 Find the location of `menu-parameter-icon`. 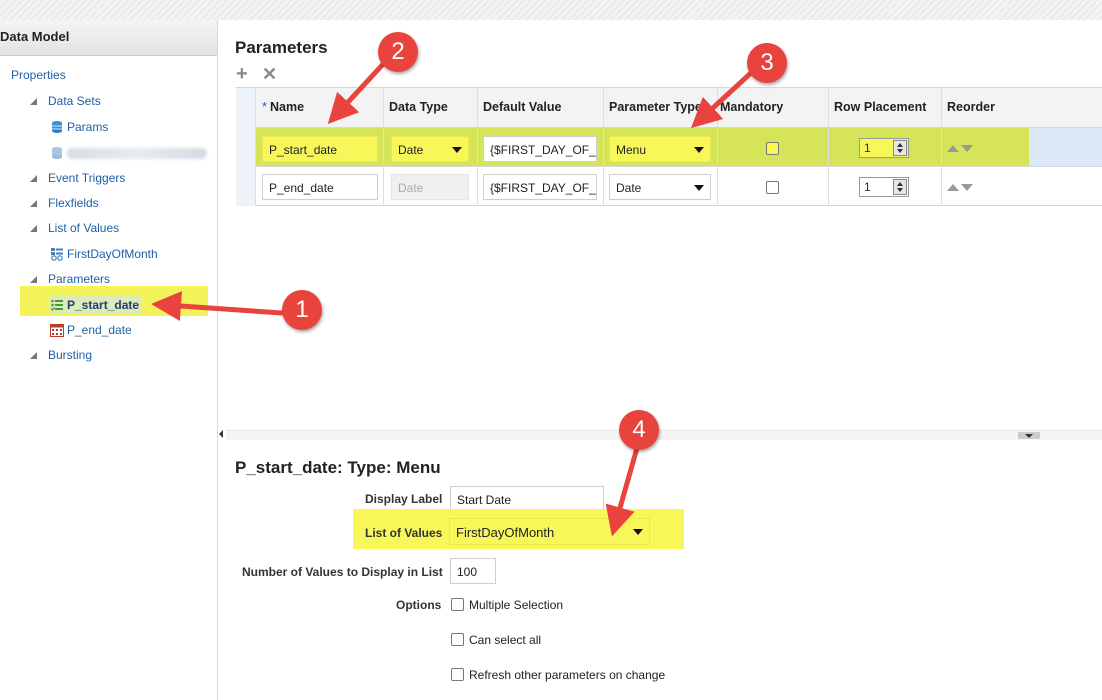

menu-parameter-icon is located at coordinates (57, 305).